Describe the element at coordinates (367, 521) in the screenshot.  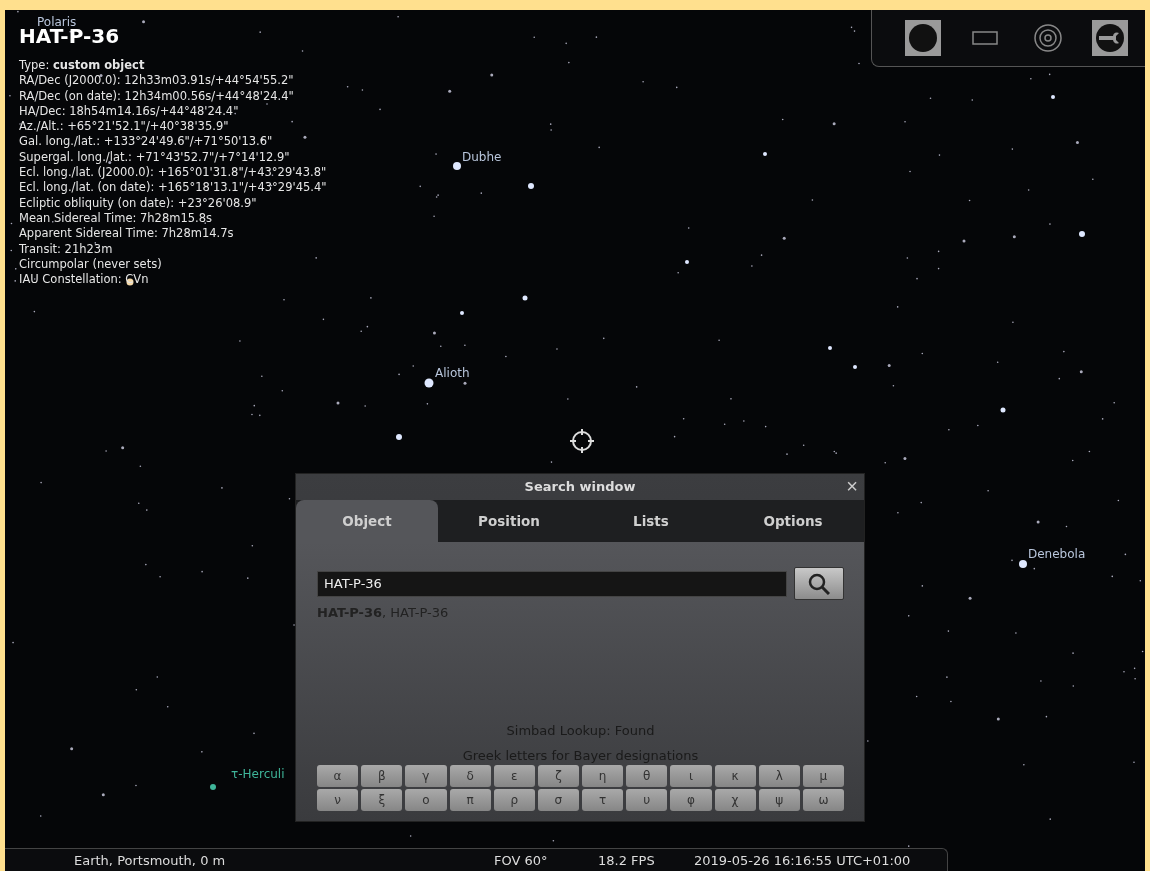
I see `tab: Object` at that location.